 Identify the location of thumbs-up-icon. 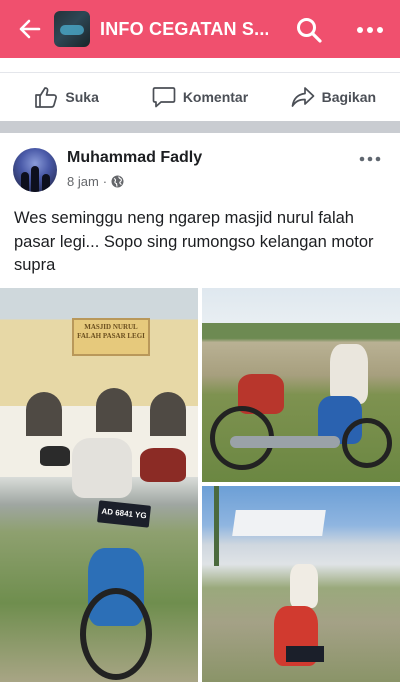
(46, 97).